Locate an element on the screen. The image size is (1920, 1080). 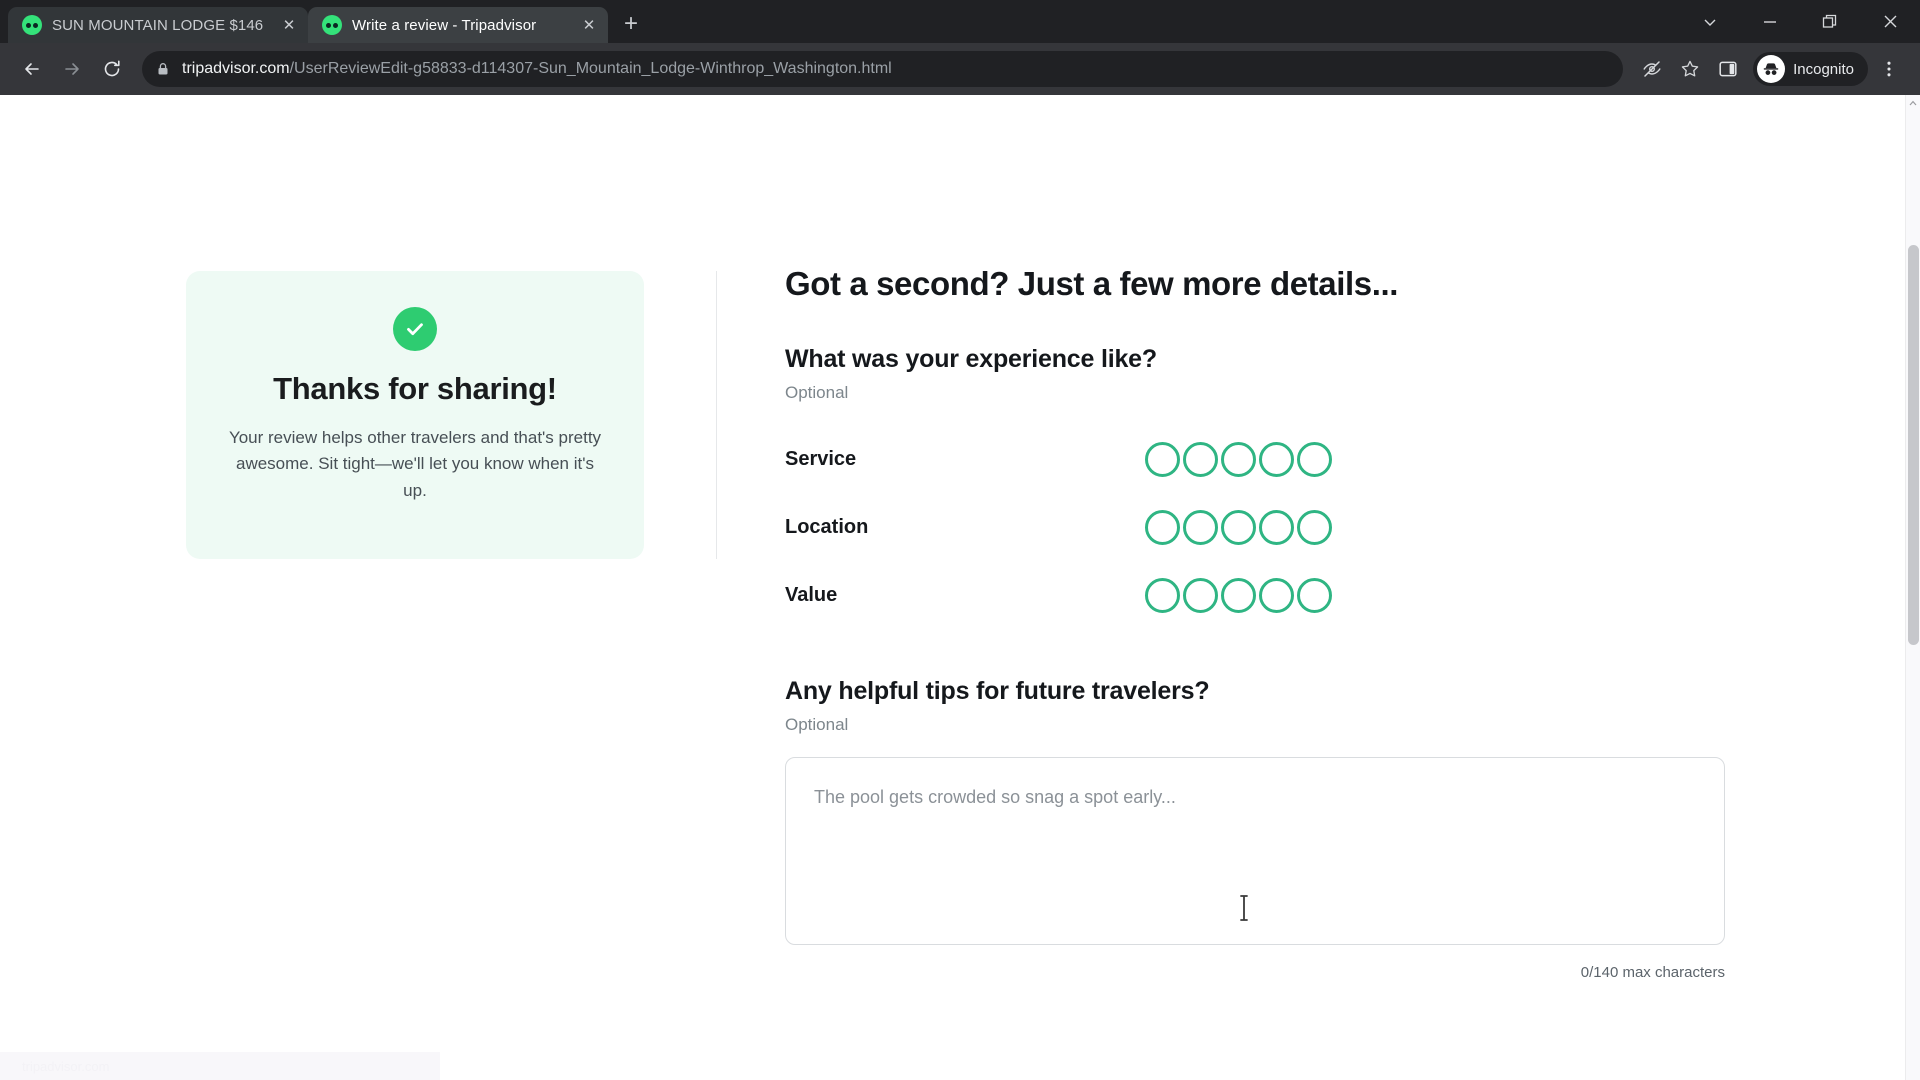
character-counter: 0/140 max characters is located at coordinates (1652, 972).